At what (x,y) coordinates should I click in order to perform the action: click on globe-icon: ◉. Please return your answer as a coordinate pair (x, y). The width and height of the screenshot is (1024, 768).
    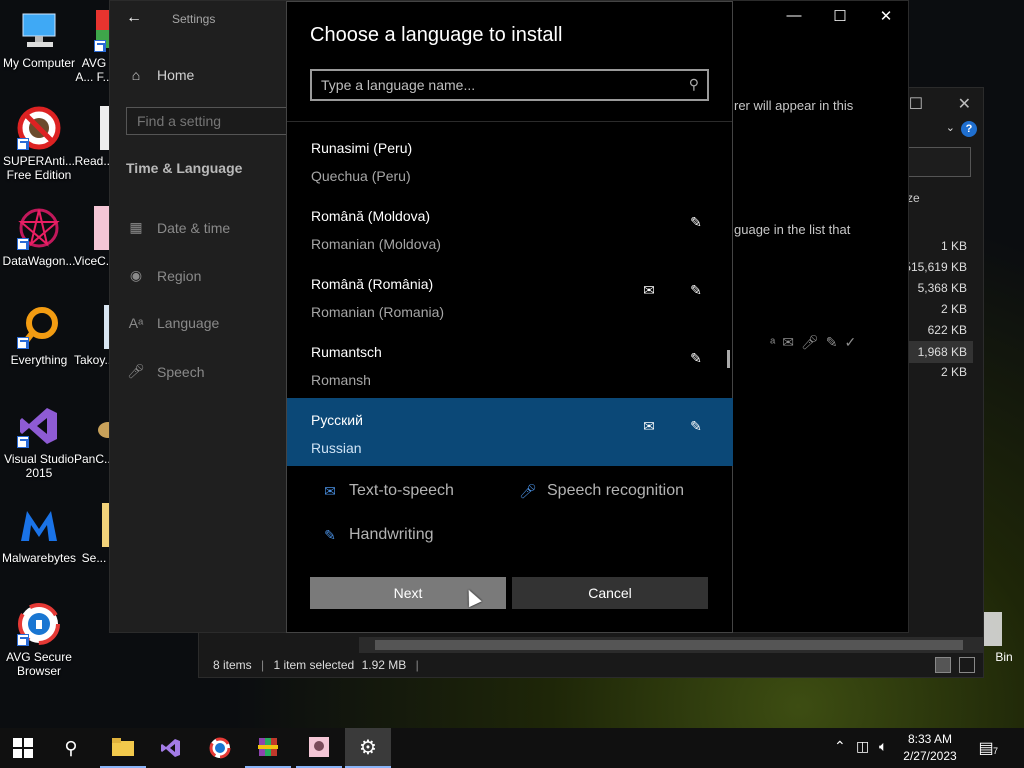
    Looking at the image, I should click on (136, 275).